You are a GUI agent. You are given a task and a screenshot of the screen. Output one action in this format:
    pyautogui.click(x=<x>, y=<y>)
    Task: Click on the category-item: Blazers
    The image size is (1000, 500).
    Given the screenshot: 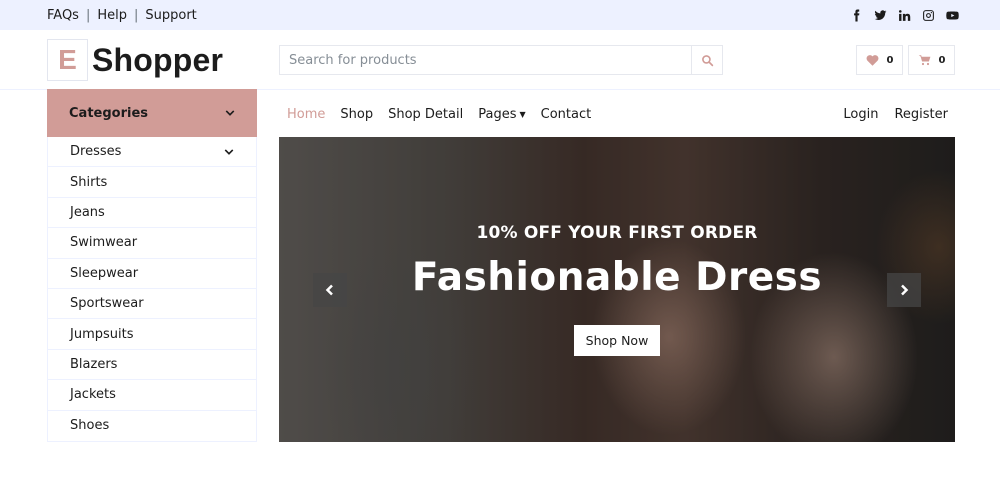 What is the action you would take?
    pyautogui.click(x=152, y=365)
    